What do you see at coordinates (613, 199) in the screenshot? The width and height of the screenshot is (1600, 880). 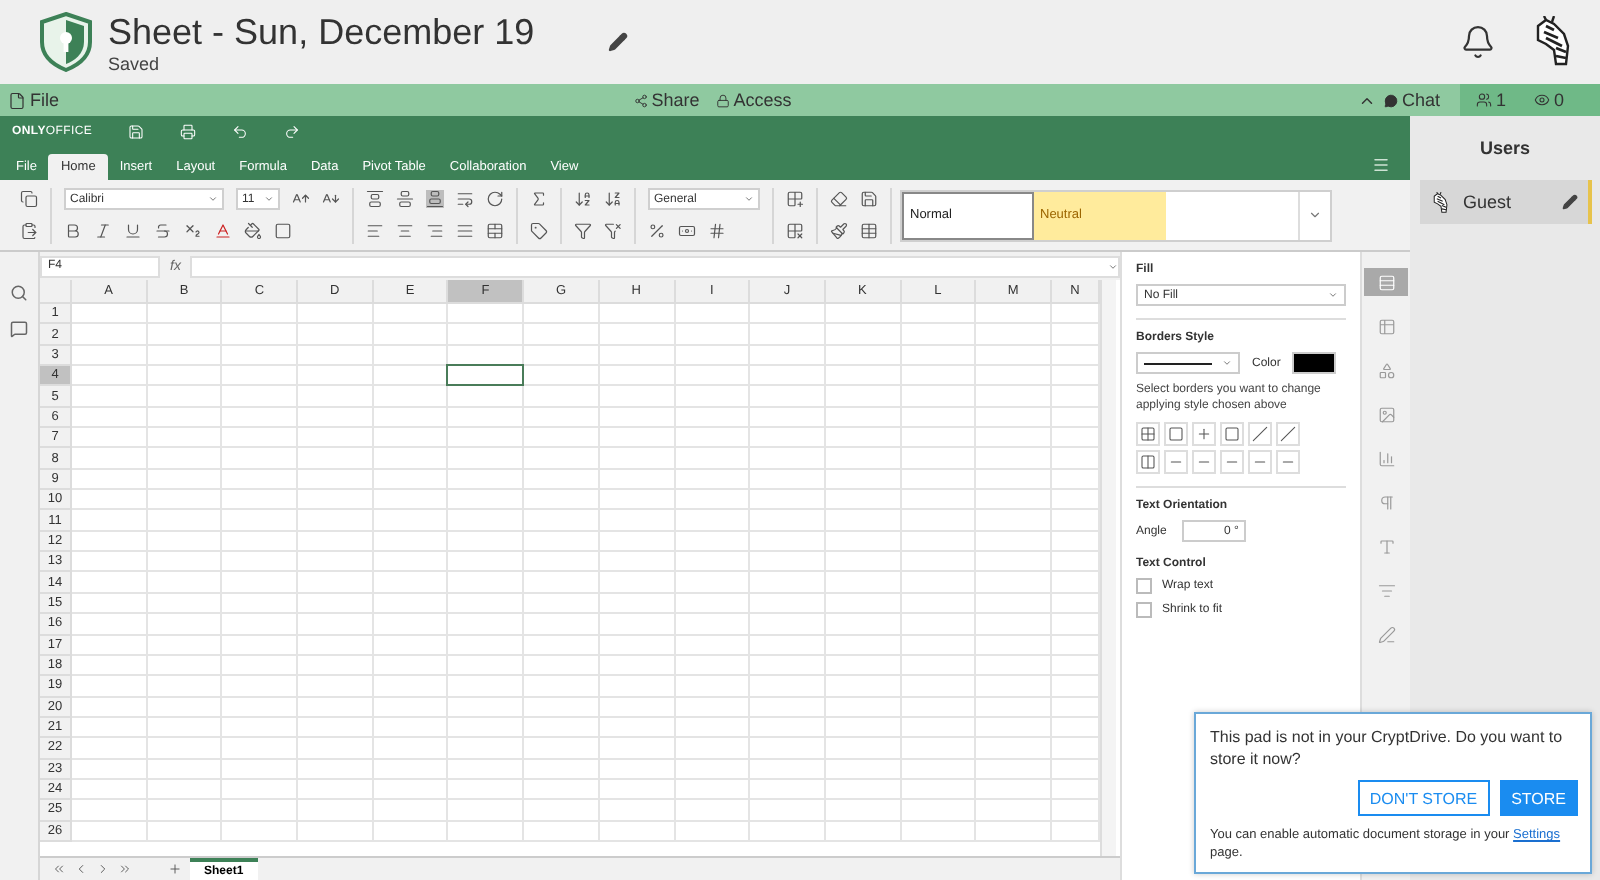 I see `sort-descending-icon` at bounding box center [613, 199].